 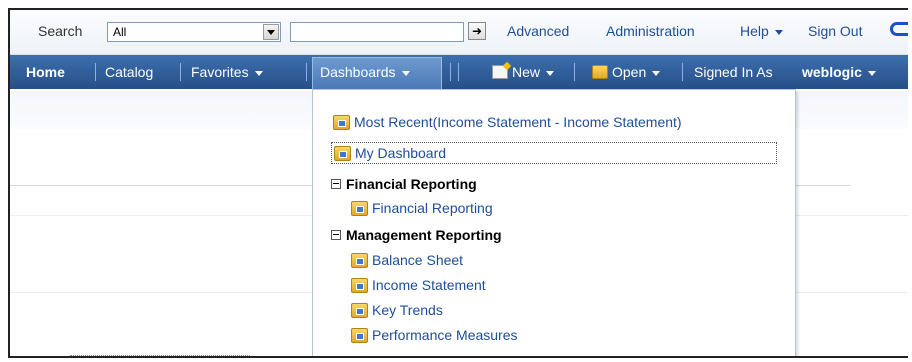 What do you see at coordinates (377, 32) in the screenshot?
I see `search-input` at bounding box center [377, 32].